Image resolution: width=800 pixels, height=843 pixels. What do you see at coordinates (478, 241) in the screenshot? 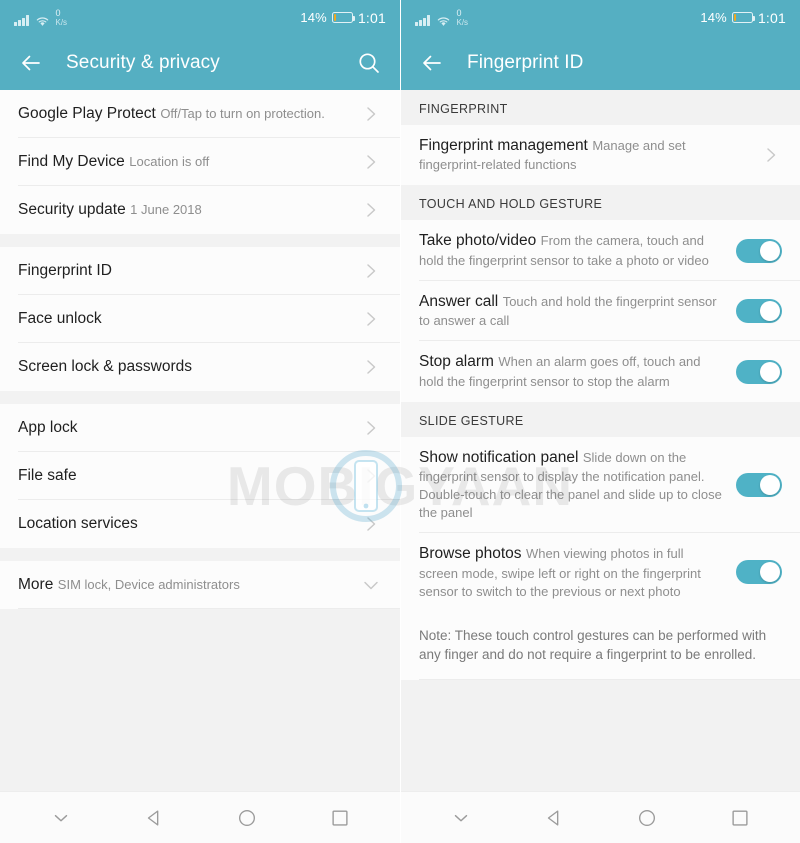
I see `list-item-title: Take photo/video` at bounding box center [478, 241].